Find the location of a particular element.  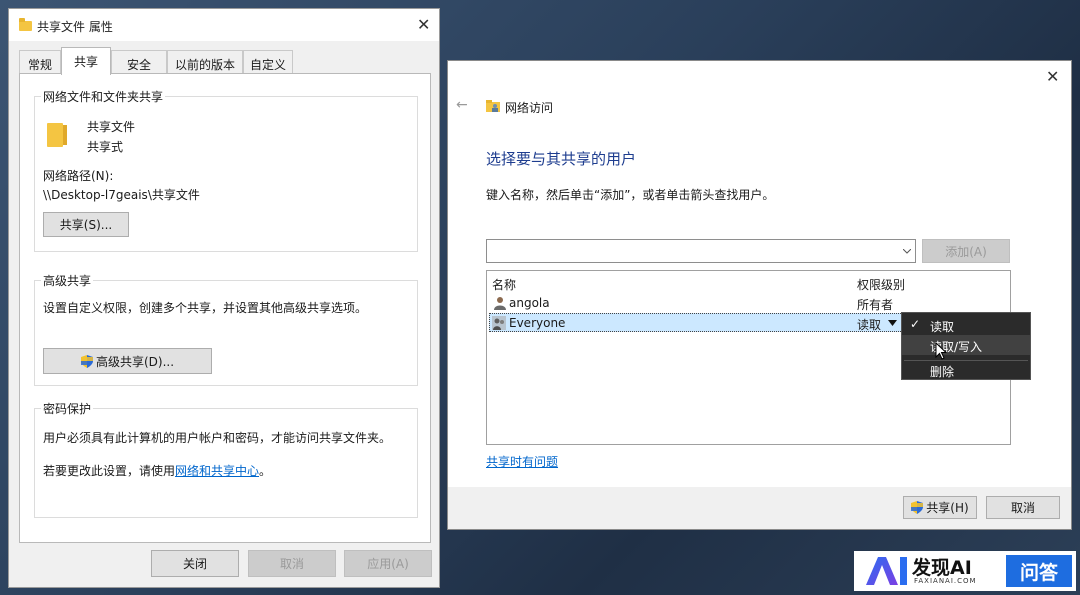

close-button: 关闭 is located at coordinates (195, 563).